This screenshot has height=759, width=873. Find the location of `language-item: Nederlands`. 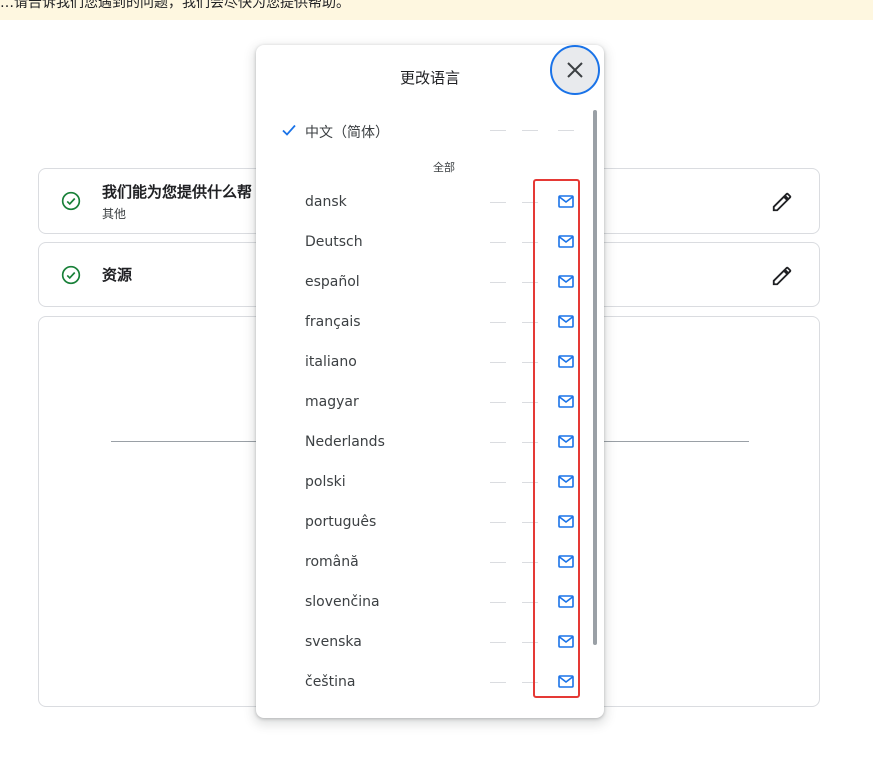

language-item: Nederlands is located at coordinates (426, 442).